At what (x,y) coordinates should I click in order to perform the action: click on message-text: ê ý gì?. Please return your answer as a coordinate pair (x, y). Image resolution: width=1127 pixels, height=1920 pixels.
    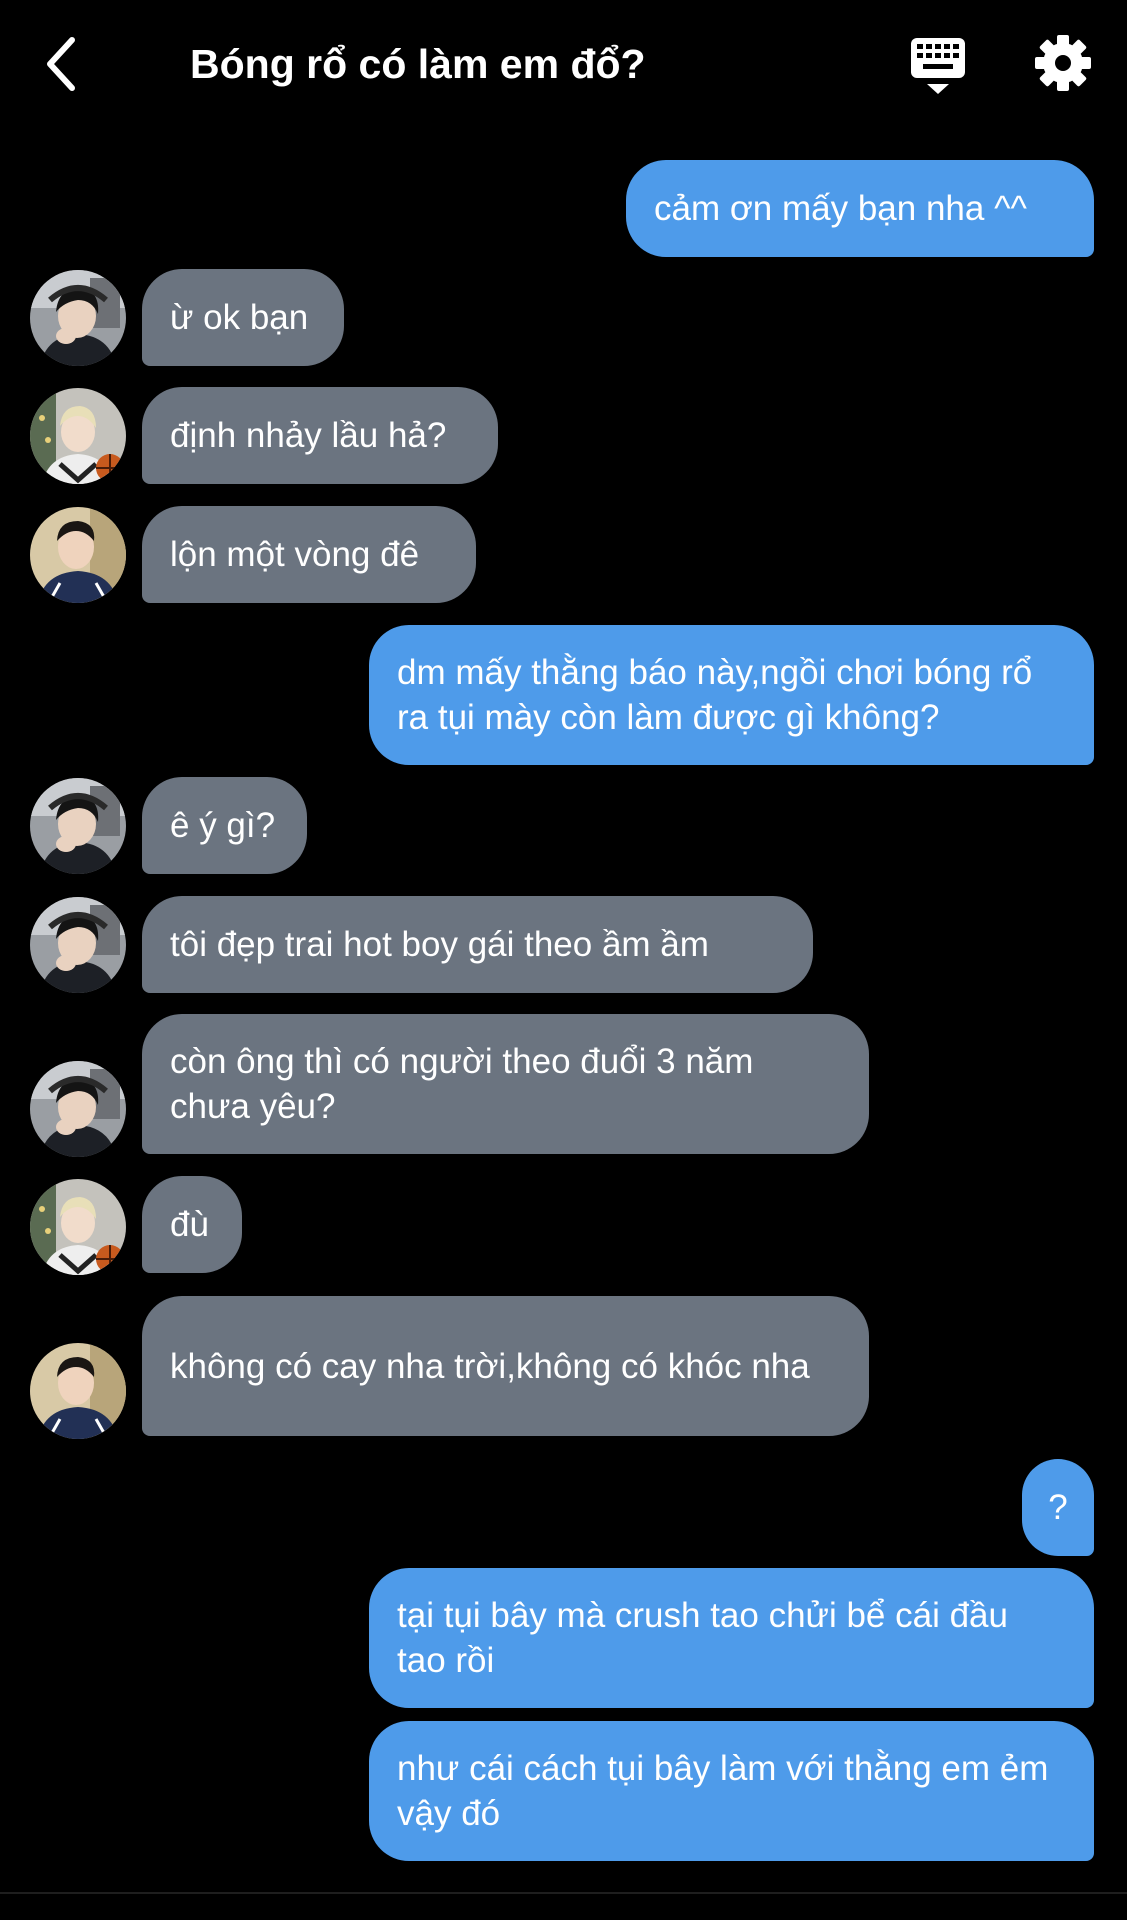
    Looking at the image, I should click on (223, 825).